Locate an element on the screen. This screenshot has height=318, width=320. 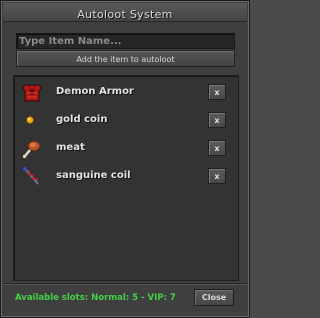
item-name: gold coin is located at coordinates (82, 119).